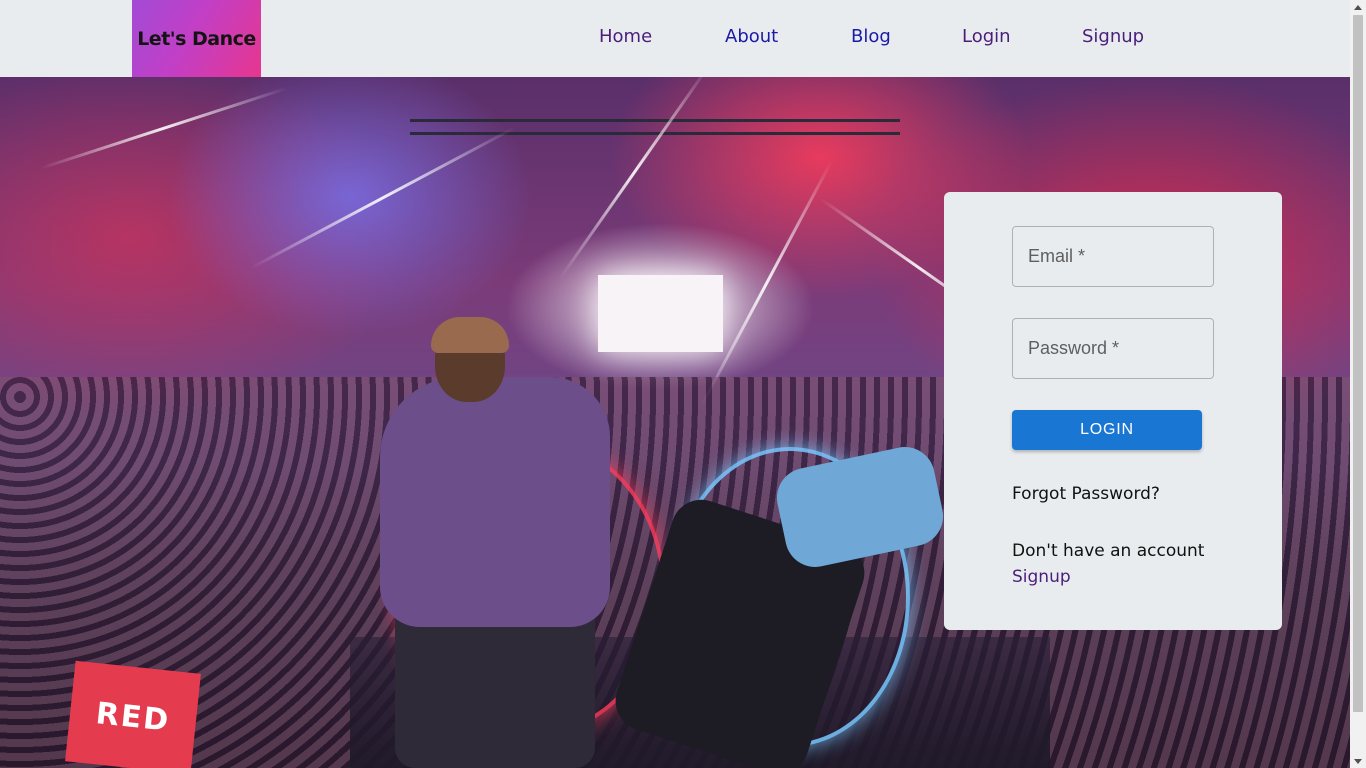 The width and height of the screenshot is (1366, 768). I want to click on logo: Let's Dance, so click(196, 38).